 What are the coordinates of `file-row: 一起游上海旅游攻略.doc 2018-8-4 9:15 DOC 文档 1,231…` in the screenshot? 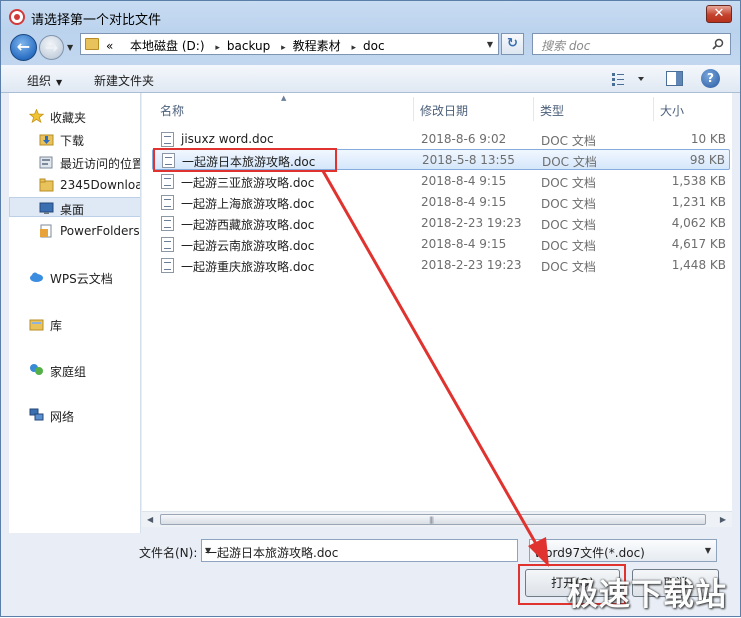 It's located at (441, 202).